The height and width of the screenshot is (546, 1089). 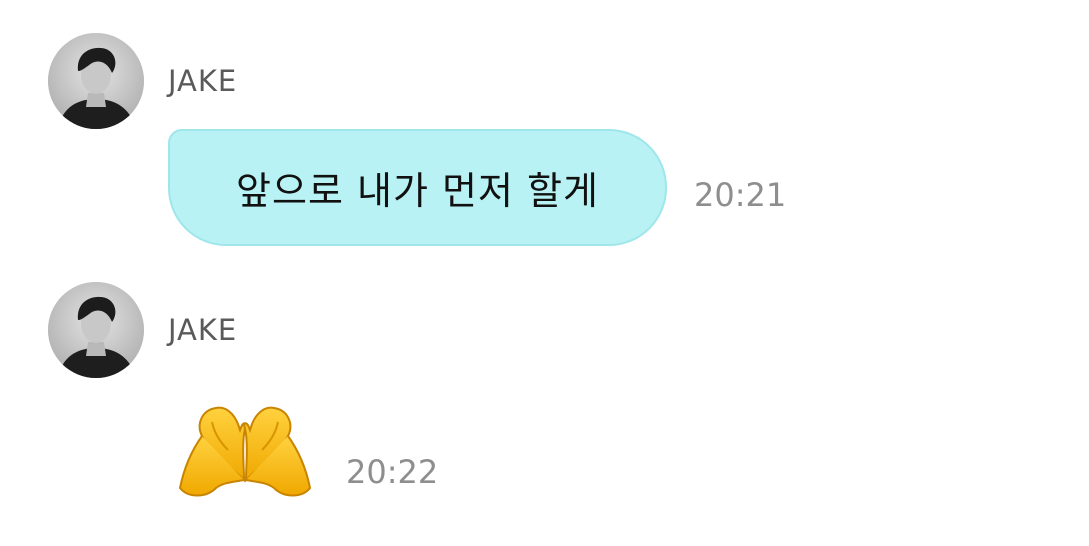 What do you see at coordinates (417, 191) in the screenshot?
I see `message-text: 앞으로 내가 먼저 할게` at bounding box center [417, 191].